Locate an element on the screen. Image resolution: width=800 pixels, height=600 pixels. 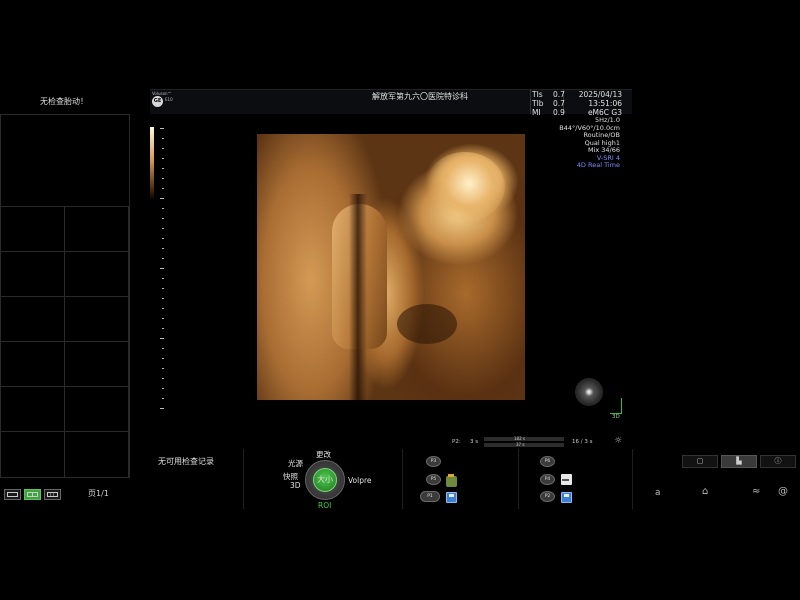
layout-single-icon is located at coordinates (12, 494).